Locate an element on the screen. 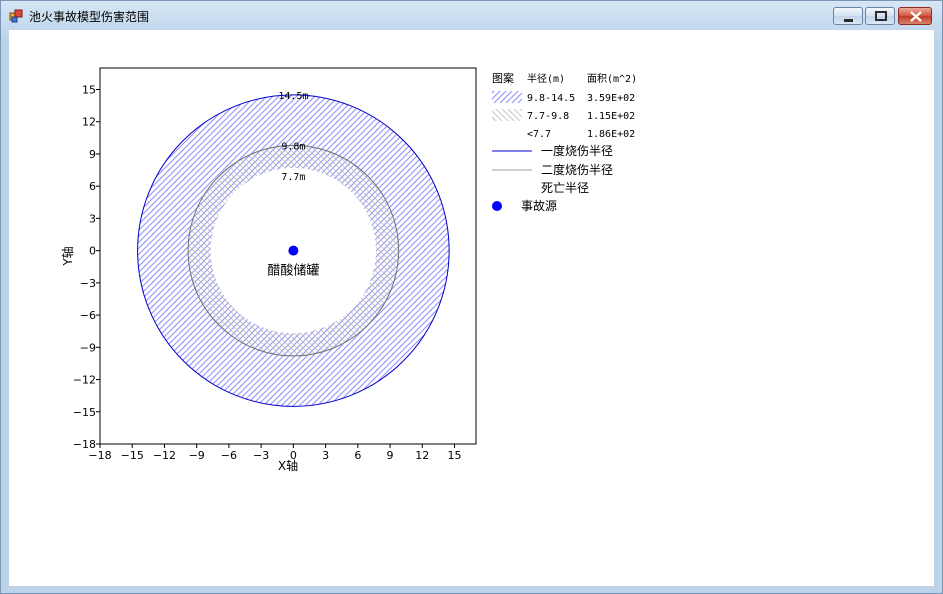 This screenshot has width=943, height=594. legend-zone-first-area: 3.59E+02 is located at coordinates (611, 98).